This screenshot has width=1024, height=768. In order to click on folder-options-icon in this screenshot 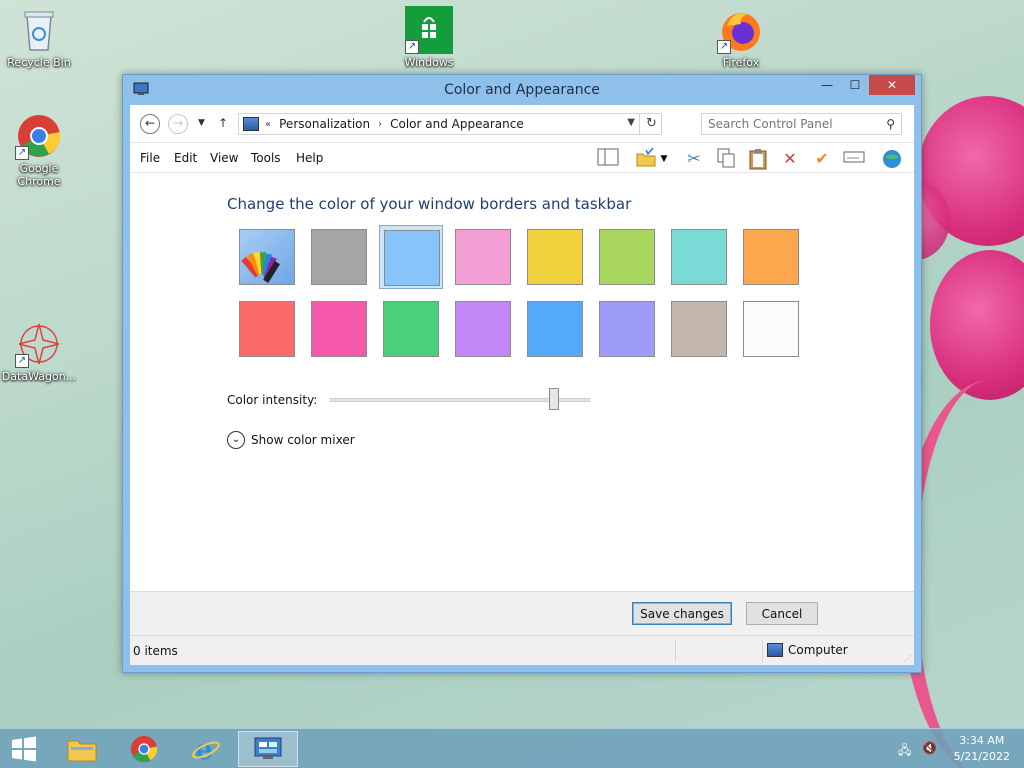, I will do `click(646, 158)`.